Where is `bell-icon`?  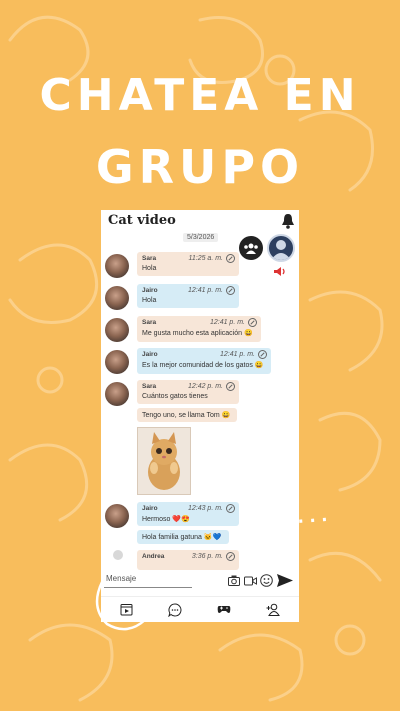 bell-icon is located at coordinates (288, 221).